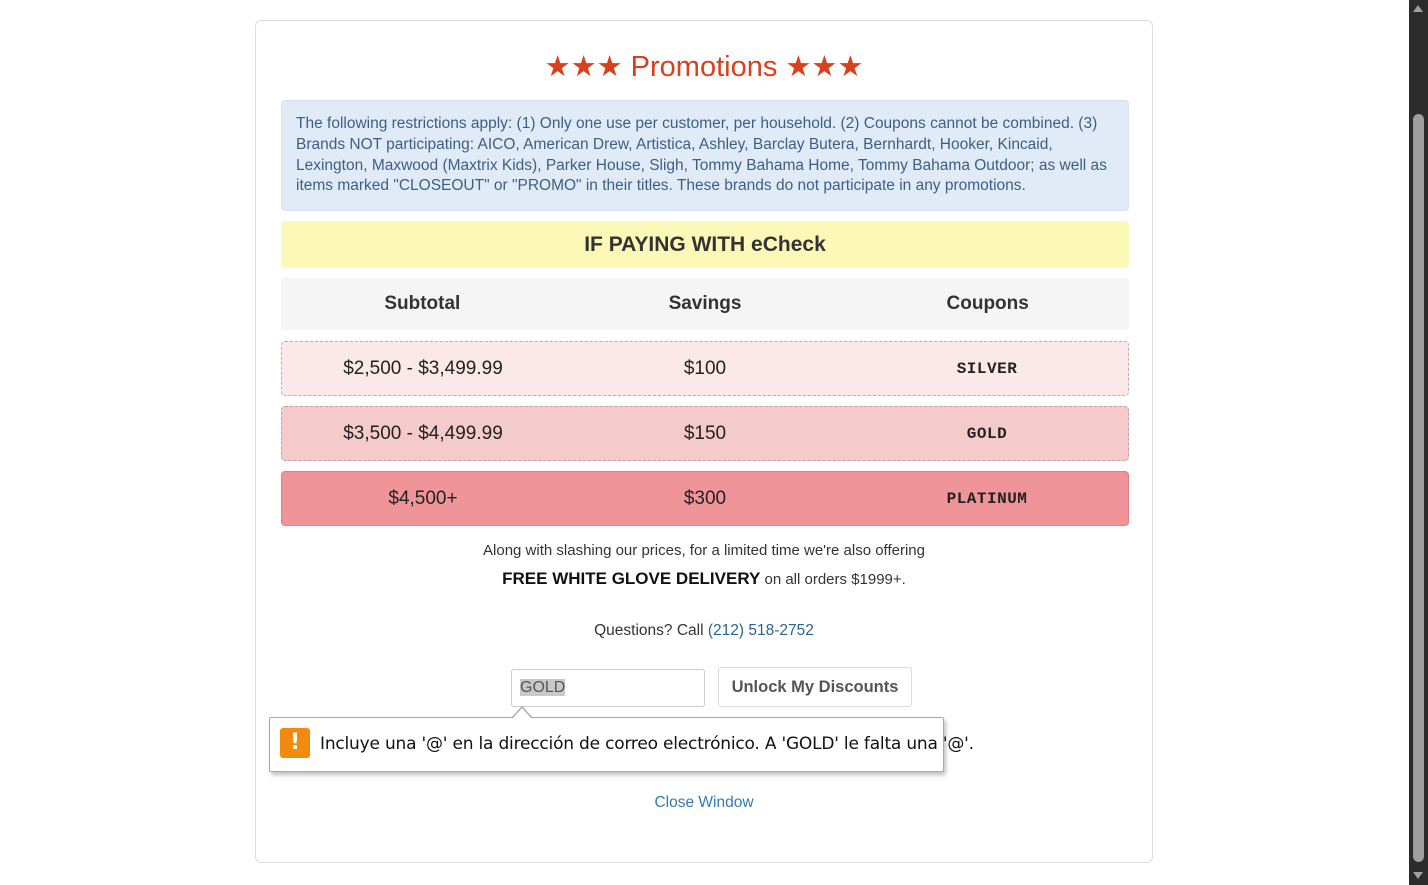 The image size is (1428, 885). I want to click on questions-line: Questions? Call (212) 518-2752, so click(704, 631).